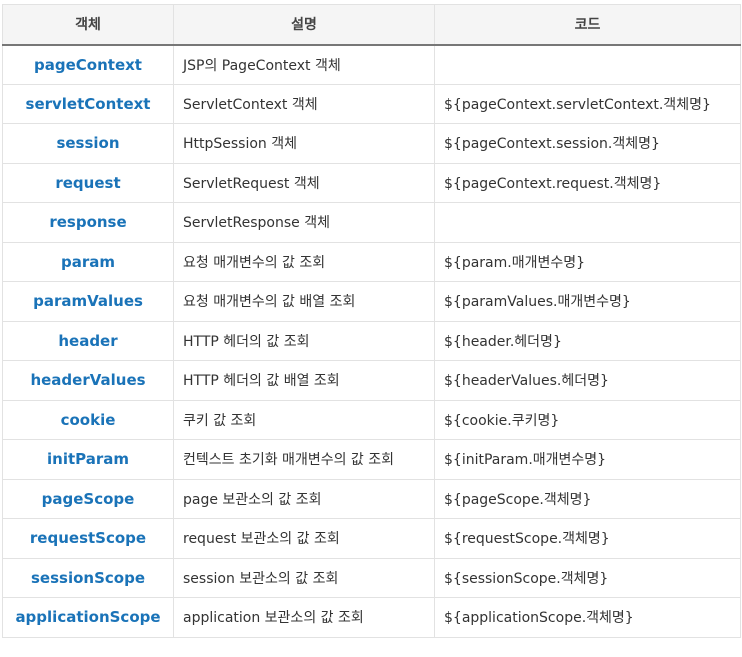 The height and width of the screenshot is (657, 742). I want to click on code-cell: ${pageContext.session.객체명}, so click(587, 143).